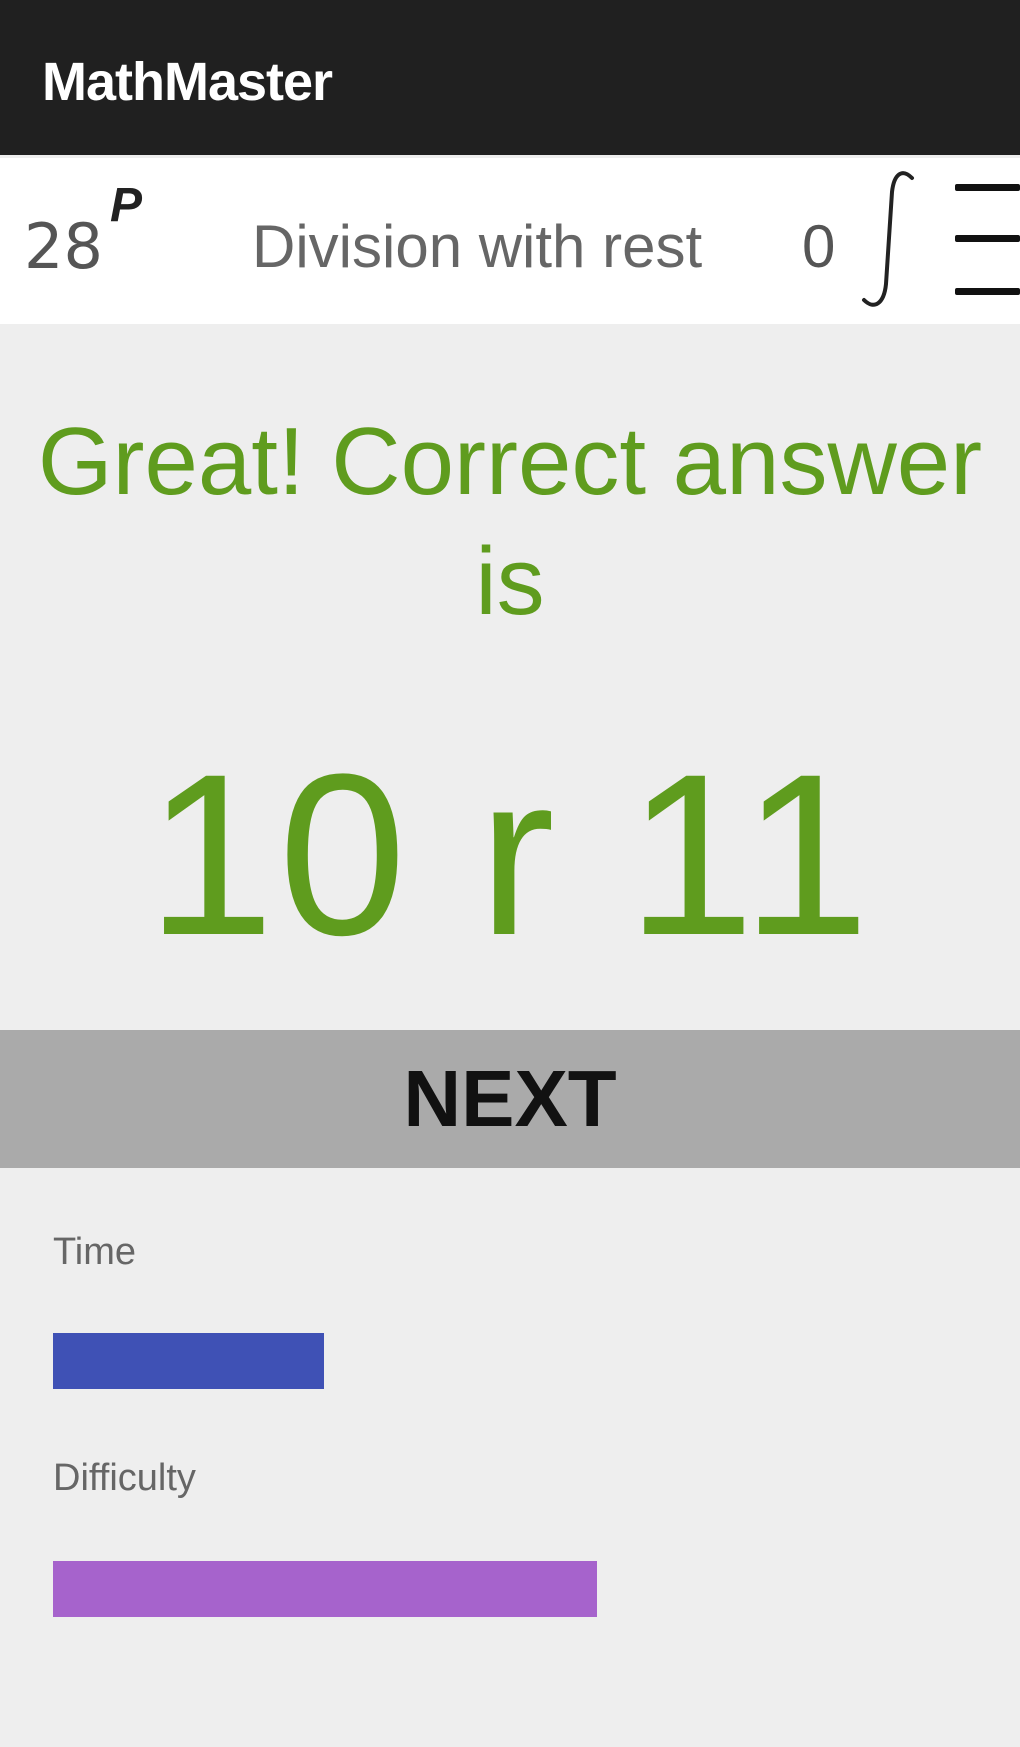 This screenshot has height=1747, width=1020. I want to click on hamburger-menu-icon, so click(987, 240).